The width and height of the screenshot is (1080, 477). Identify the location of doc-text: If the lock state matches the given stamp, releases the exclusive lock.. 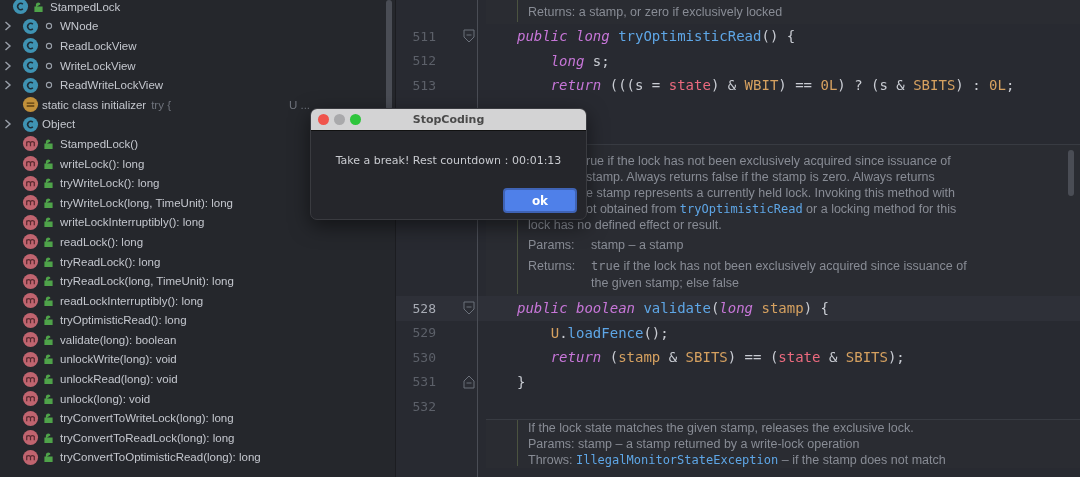
(721, 427).